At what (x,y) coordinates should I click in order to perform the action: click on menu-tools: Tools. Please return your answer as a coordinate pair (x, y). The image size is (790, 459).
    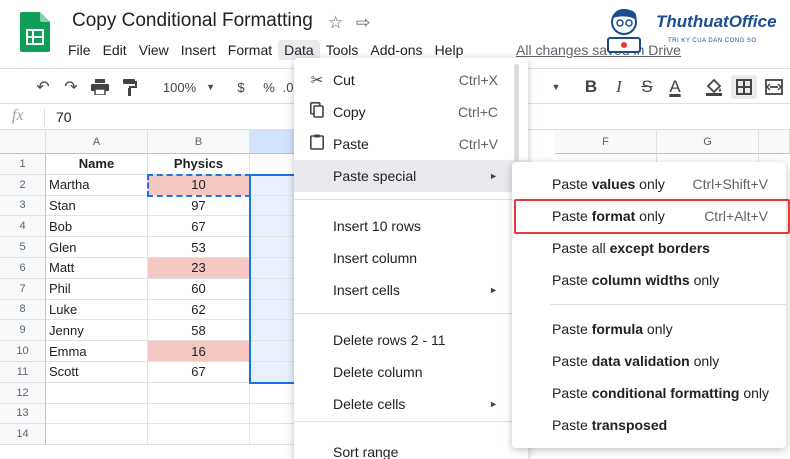
    Looking at the image, I should click on (342, 50).